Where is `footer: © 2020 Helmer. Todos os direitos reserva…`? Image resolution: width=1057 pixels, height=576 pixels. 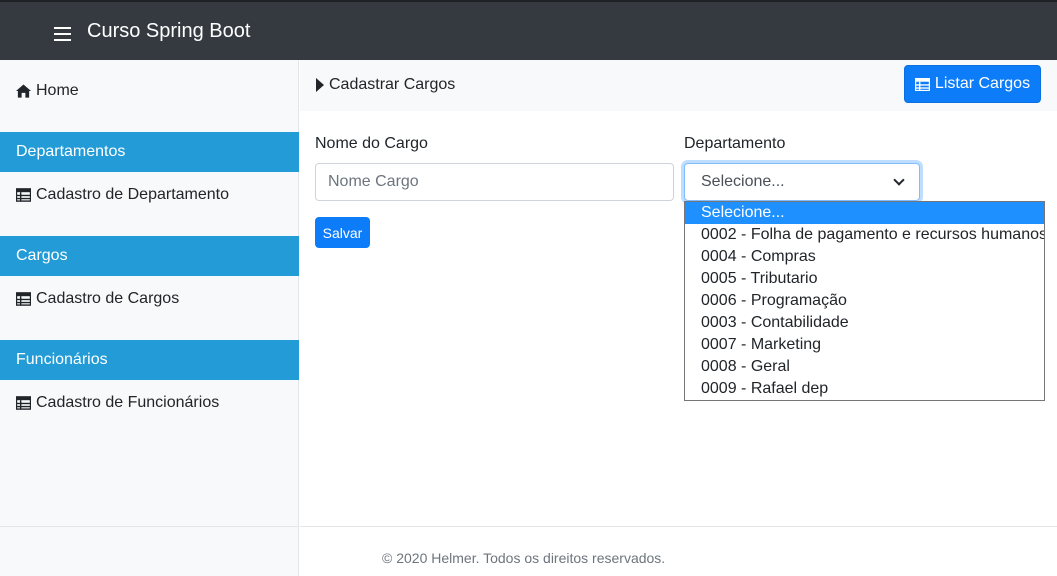
footer: © 2020 Helmer. Todos os direitos reserva… is located at coordinates (678, 551).